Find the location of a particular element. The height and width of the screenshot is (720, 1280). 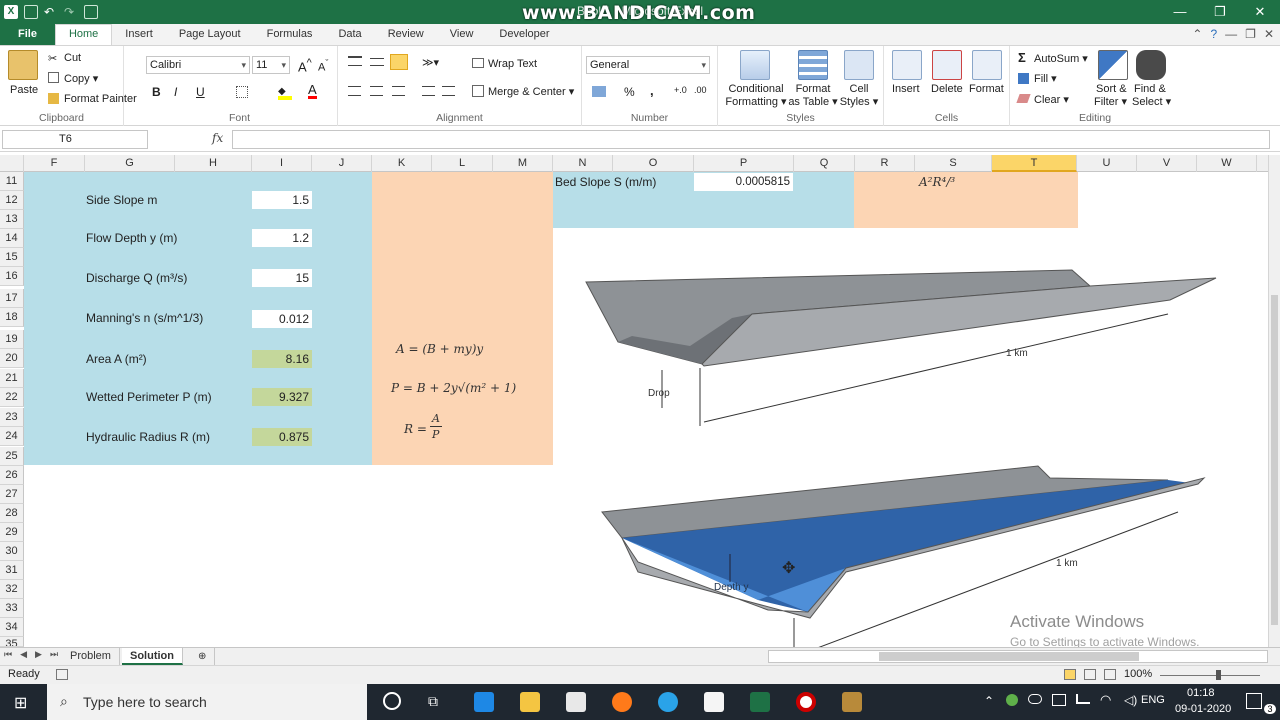

find-select-line2: Select ▾ is located at coordinates (1151, 101).